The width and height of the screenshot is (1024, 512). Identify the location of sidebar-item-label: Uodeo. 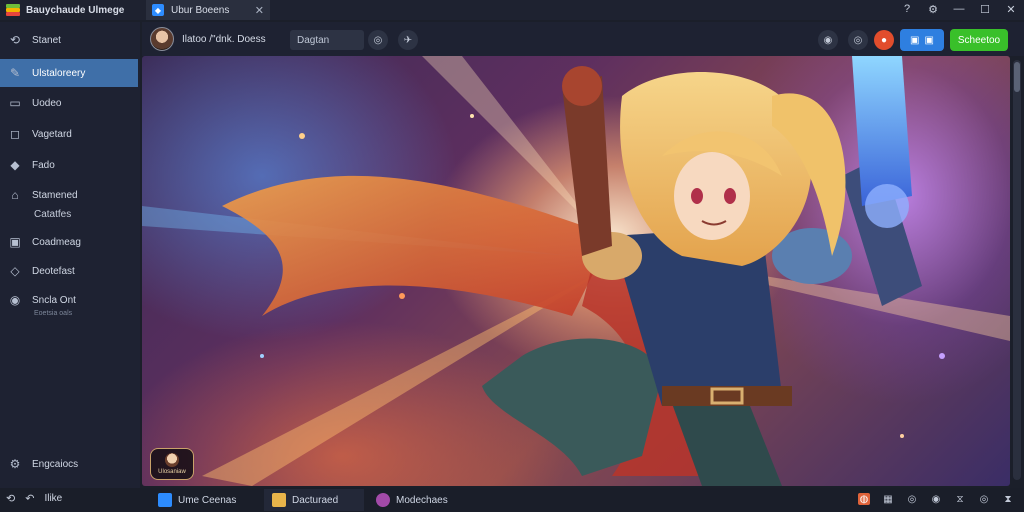
(47, 103).